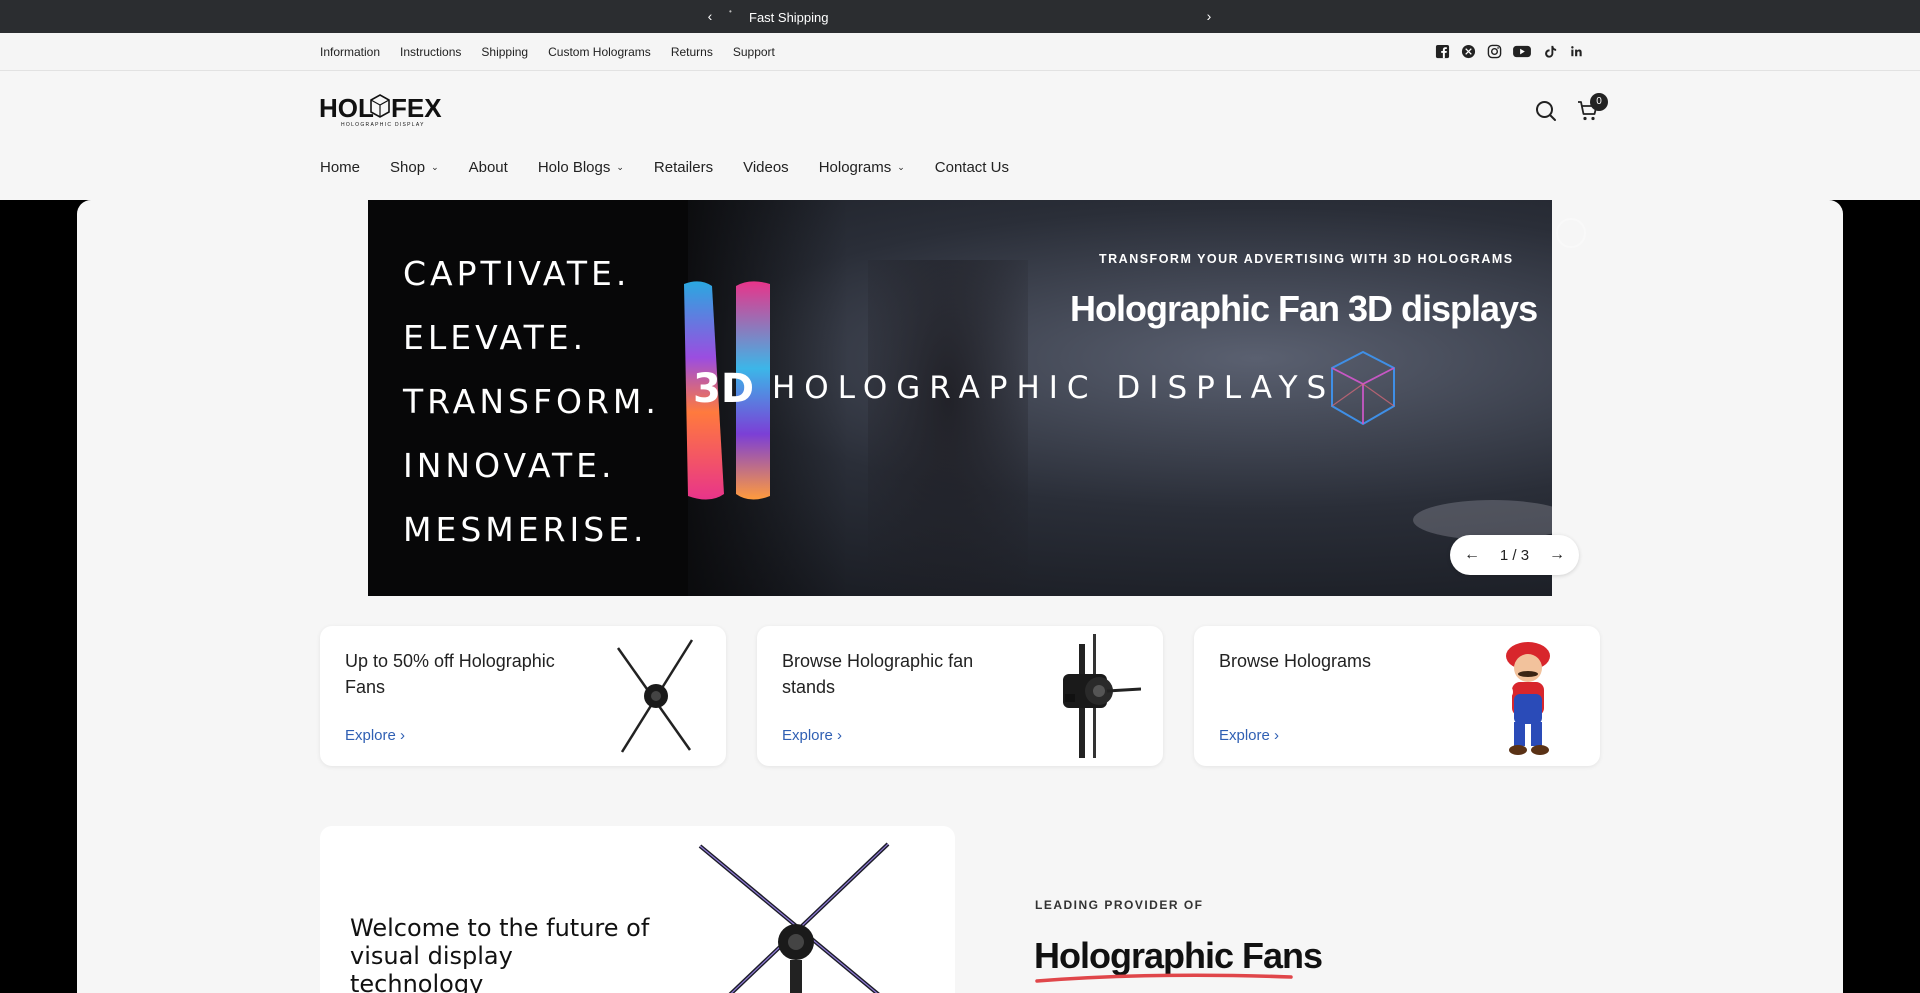 This screenshot has height=993, width=1920. I want to click on announcement-prev-button: ‹, so click(710, 17).